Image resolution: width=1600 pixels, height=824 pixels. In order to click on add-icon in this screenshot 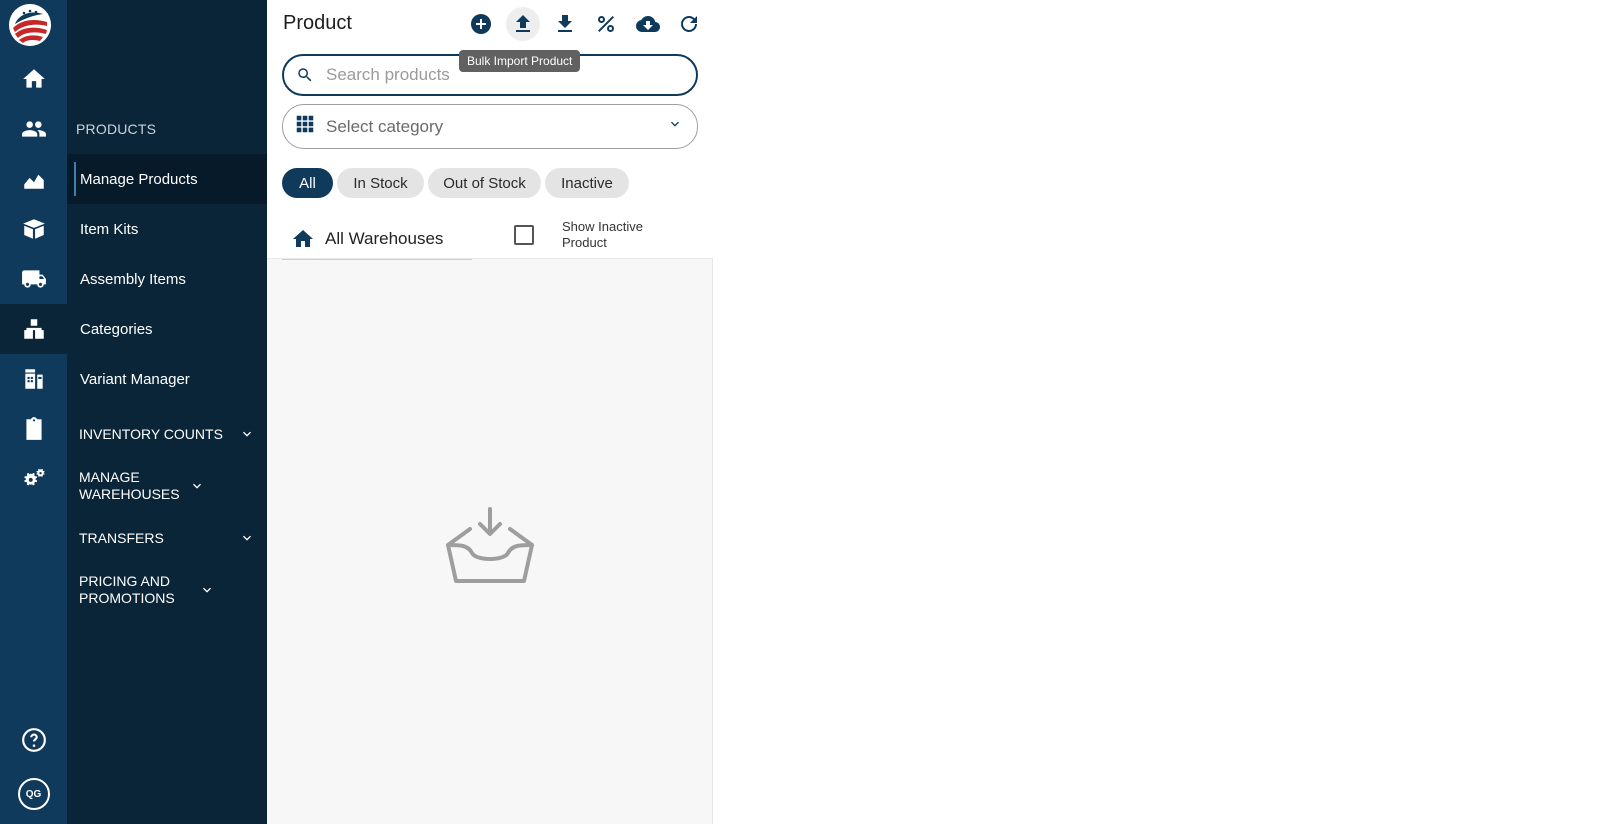, I will do `click(481, 24)`.